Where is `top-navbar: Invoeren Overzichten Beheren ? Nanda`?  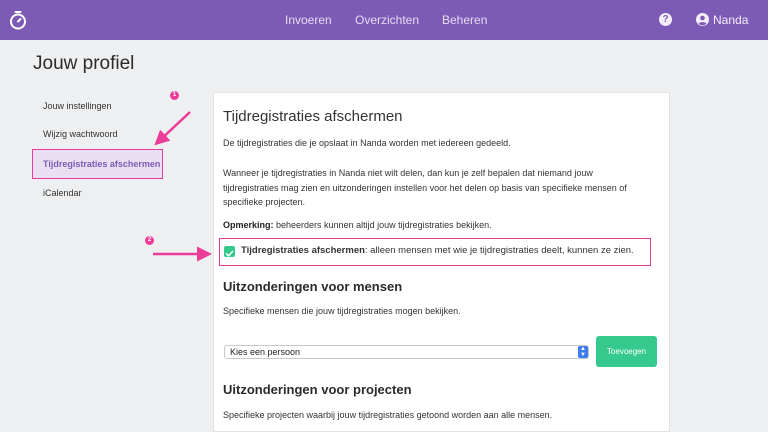 top-navbar: Invoeren Overzichten Beheren ? Nanda is located at coordinates (384, 20).